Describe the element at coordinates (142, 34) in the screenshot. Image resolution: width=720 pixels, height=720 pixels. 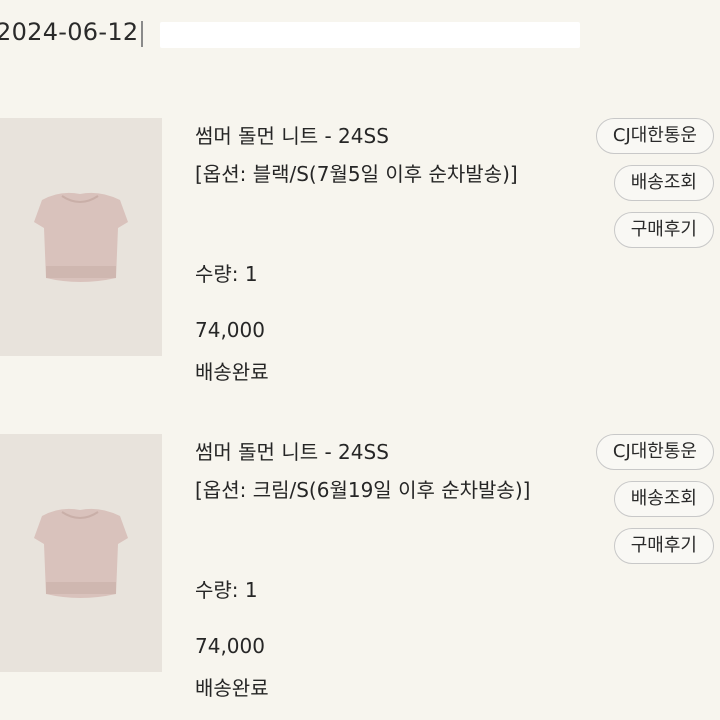
I see `header-divider` at that location.